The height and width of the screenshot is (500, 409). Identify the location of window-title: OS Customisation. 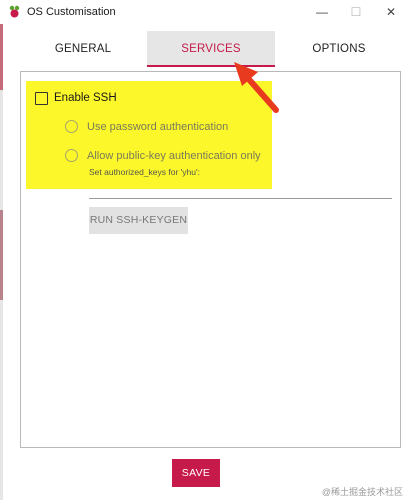
(71, 12).